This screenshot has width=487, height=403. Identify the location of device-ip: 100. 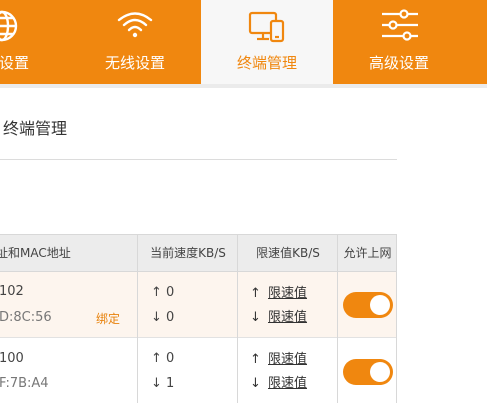
(12, 358).